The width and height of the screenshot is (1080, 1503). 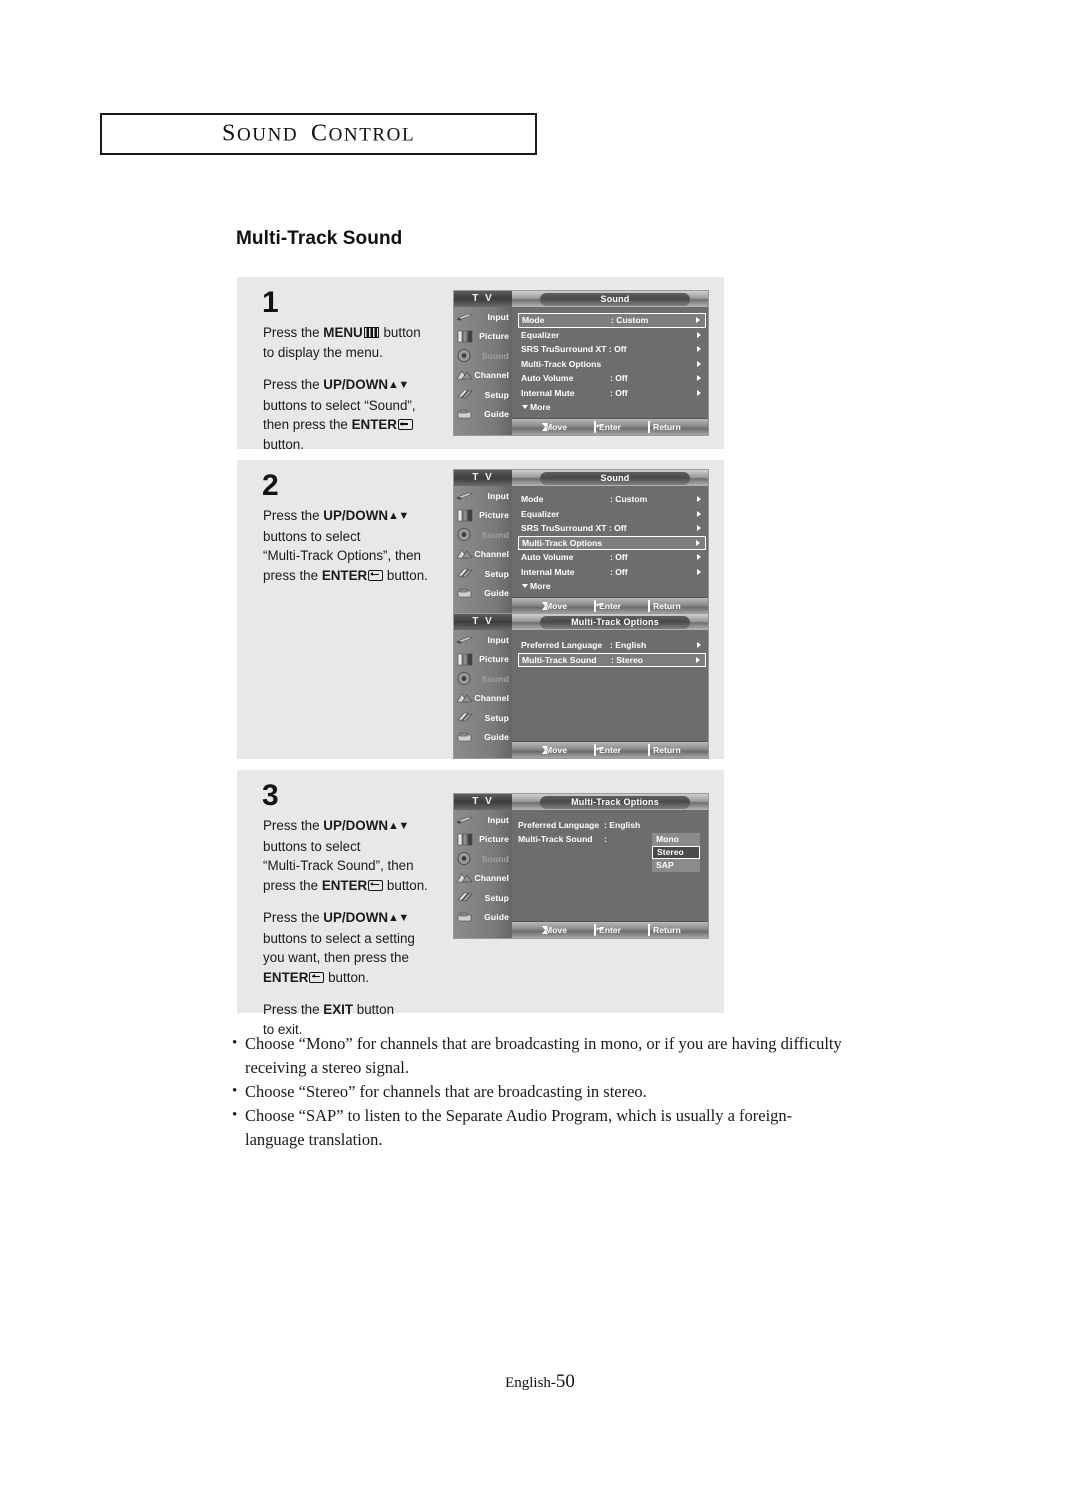 I want to click on menu-row-selected: Mode: Custom, so click(x=612, y=320).